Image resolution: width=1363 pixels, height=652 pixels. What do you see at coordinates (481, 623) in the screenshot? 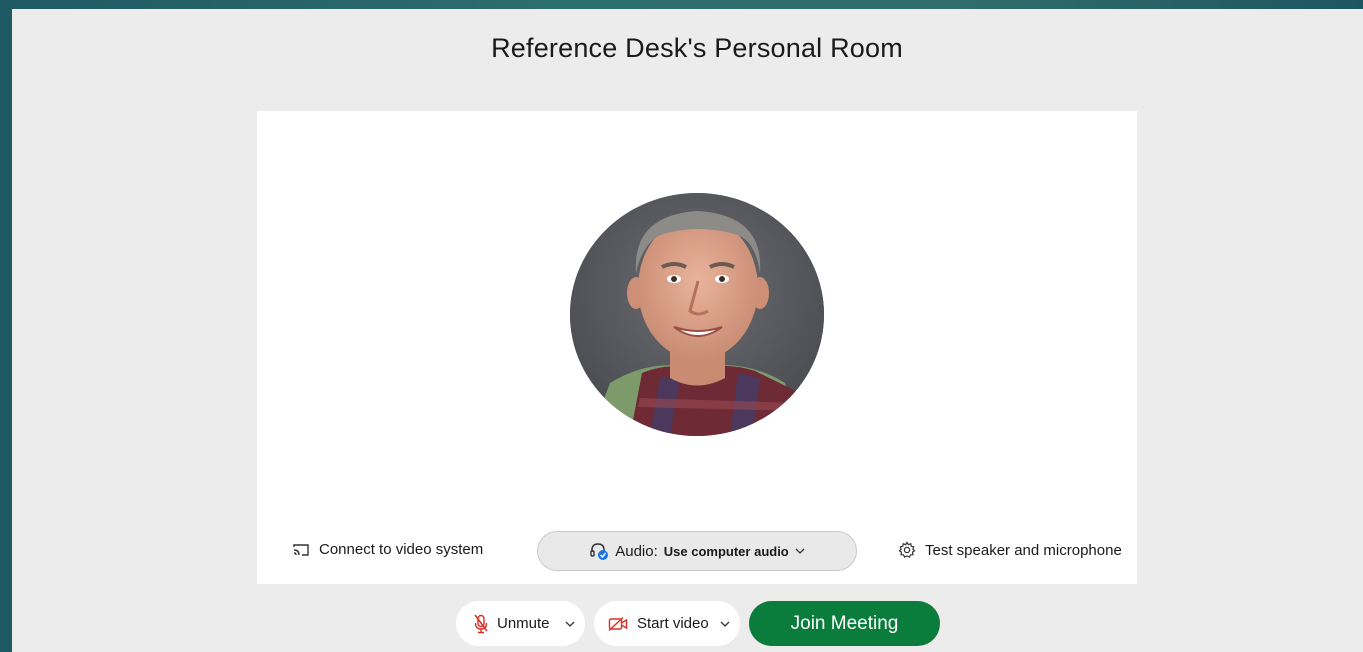
I see `microphone-muted-icon` at bounding box center [481, 623].